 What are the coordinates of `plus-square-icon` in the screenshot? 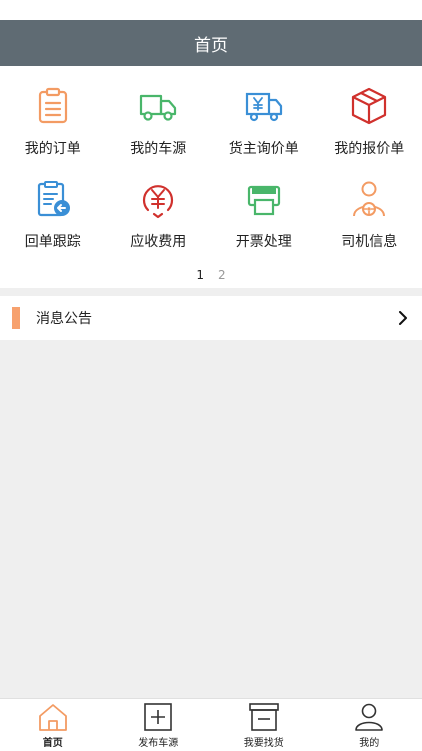 It's located at (158, 717).